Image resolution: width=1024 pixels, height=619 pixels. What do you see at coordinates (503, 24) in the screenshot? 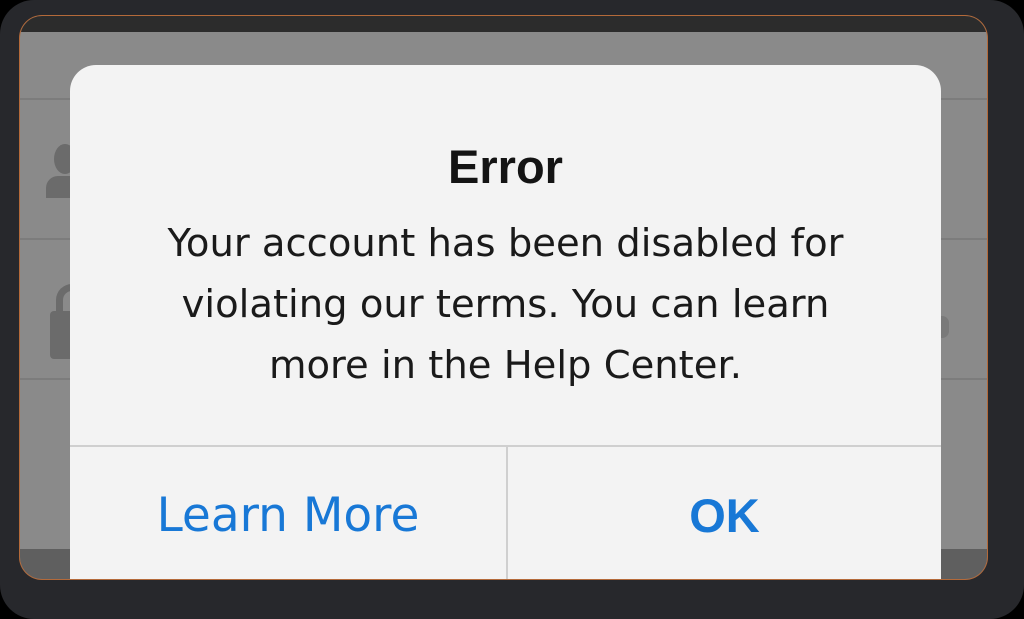
I see `status-strip` at bounding box center [503, 24].